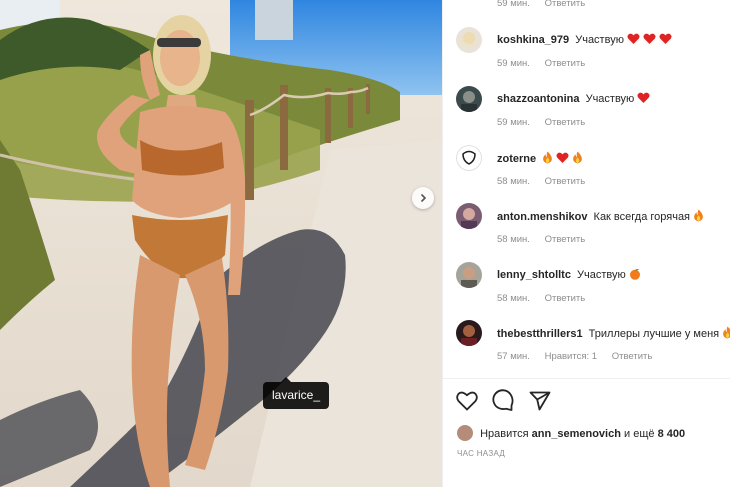 The height and width of the screenshot is (488, 730). I want to click on comment-body: Как всегда горячая, so click(642, 217).